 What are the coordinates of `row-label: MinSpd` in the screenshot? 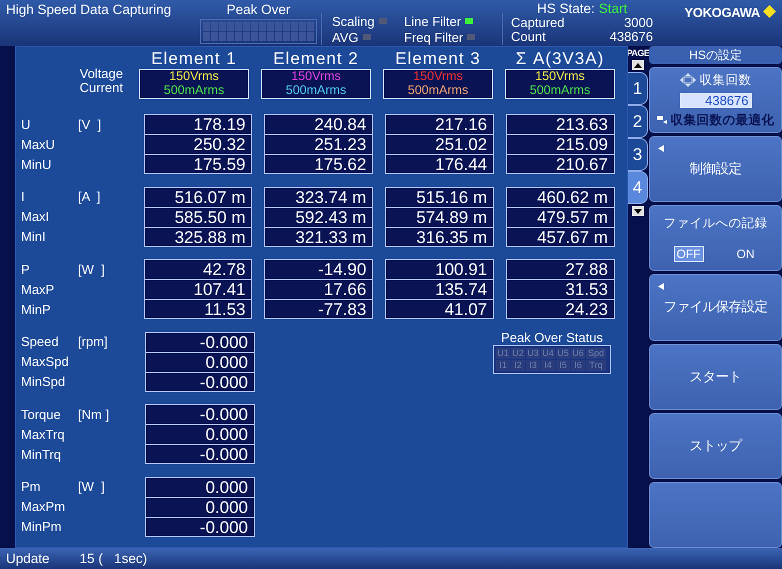 It's located at (43, 381).